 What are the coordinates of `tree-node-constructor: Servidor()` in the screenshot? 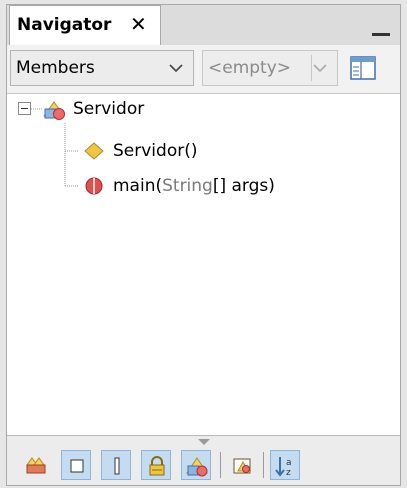 It's located at (140, 151).